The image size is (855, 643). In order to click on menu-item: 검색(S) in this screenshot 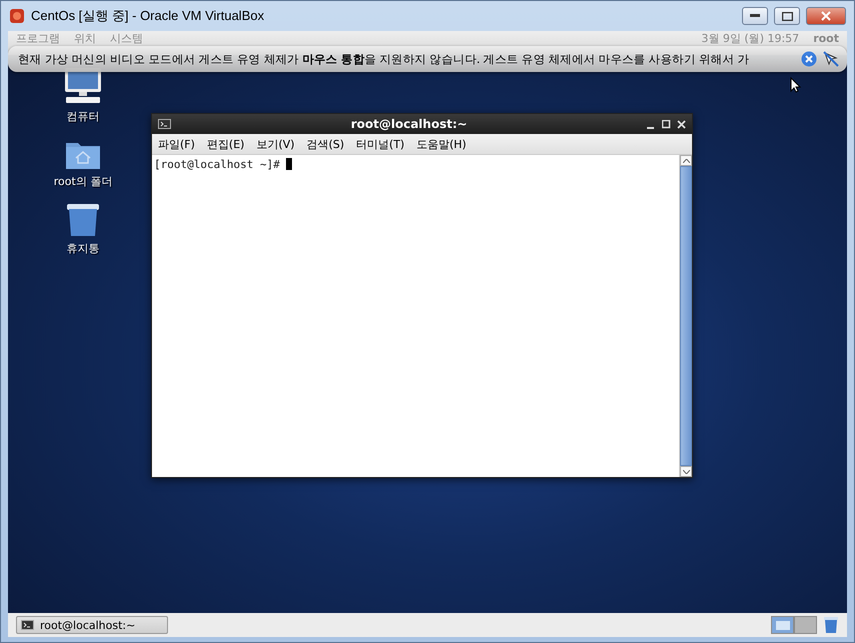, I will do `click(325, 144)`.